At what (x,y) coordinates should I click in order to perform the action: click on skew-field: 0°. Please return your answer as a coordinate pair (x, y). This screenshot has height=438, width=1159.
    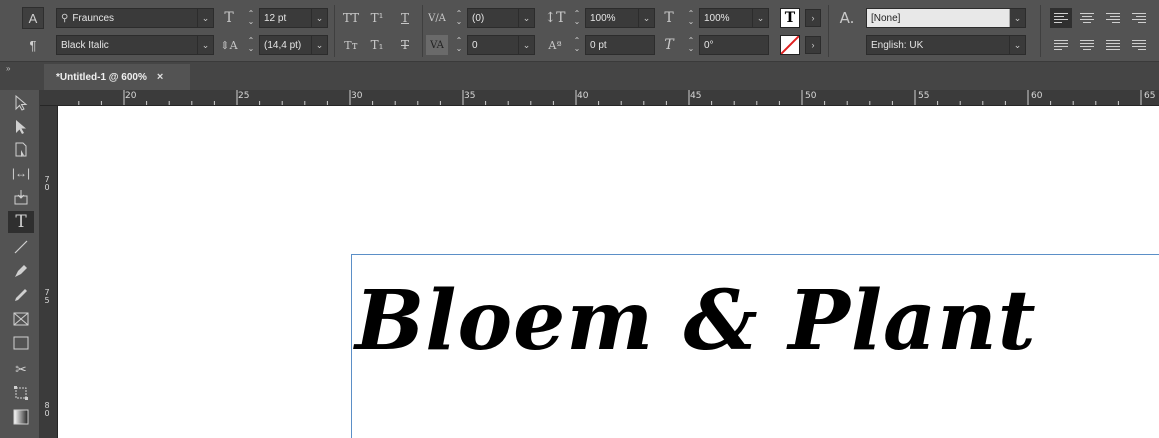
    Looking at the image, I should click on (734, 45).